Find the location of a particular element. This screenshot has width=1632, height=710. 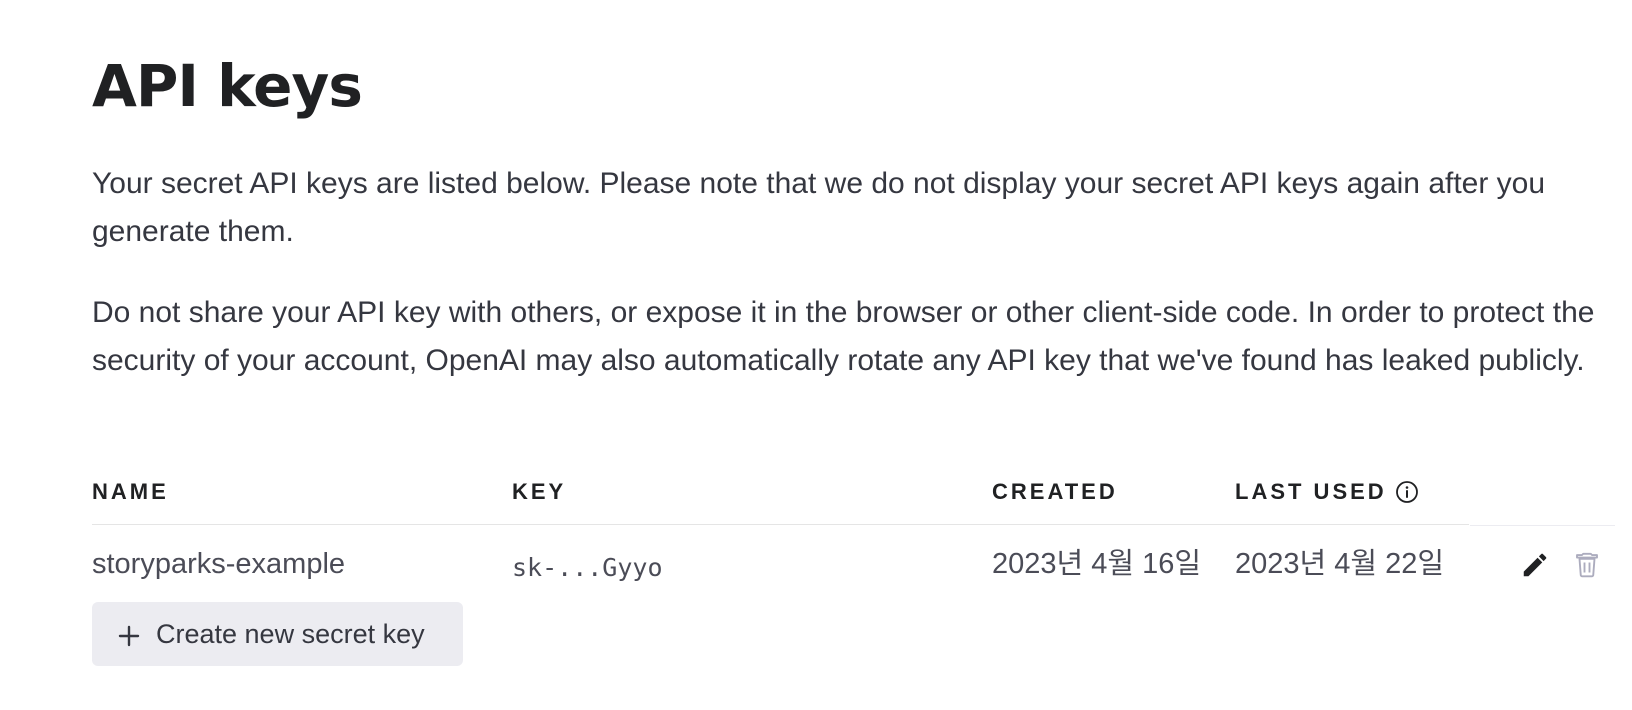

column-header-last-used: LAST USED is located at coordinates (1311, 491).